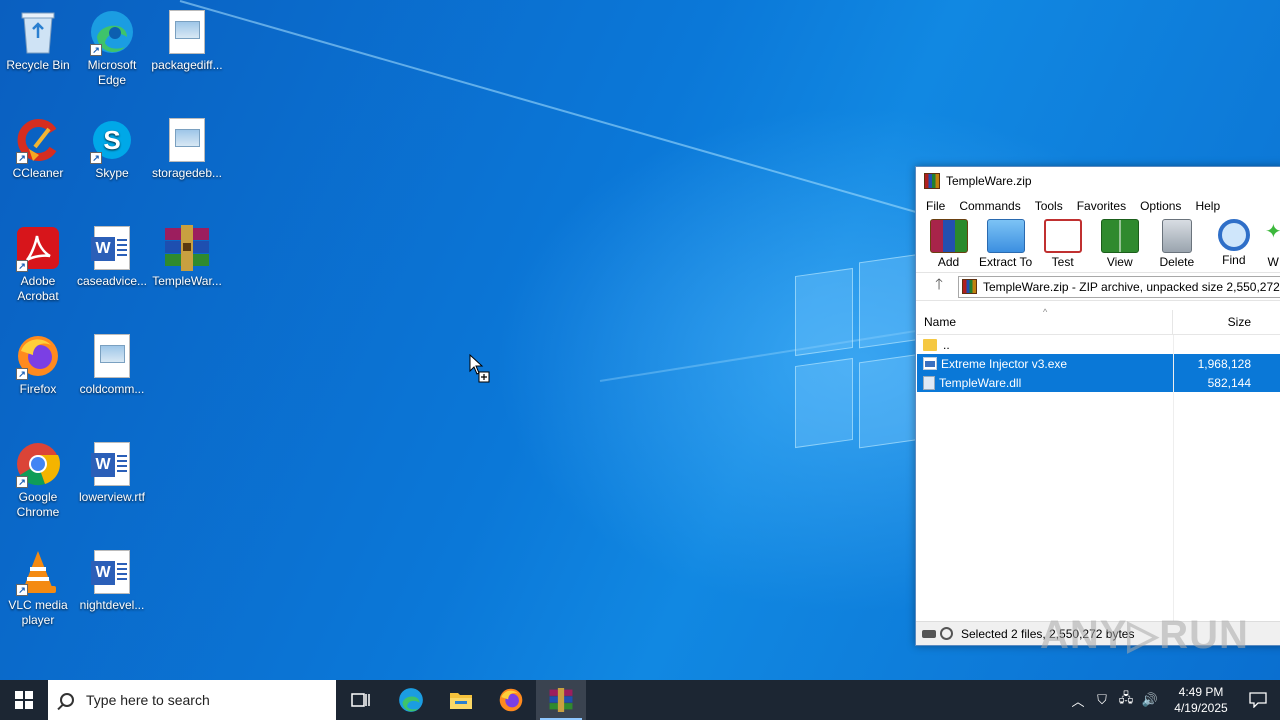  Describe the element at coordinates (38, 288) in the screenshot. I see `icon-label: Adobe Acrobat` at that location.